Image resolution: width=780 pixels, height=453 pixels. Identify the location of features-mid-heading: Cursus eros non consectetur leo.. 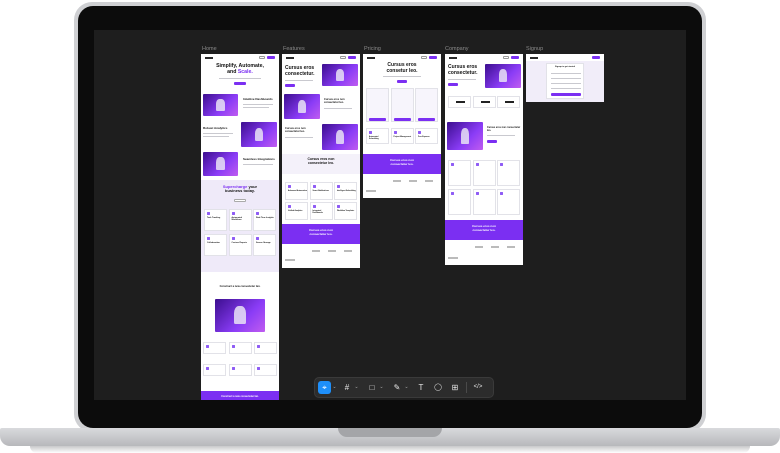
(321, 161).